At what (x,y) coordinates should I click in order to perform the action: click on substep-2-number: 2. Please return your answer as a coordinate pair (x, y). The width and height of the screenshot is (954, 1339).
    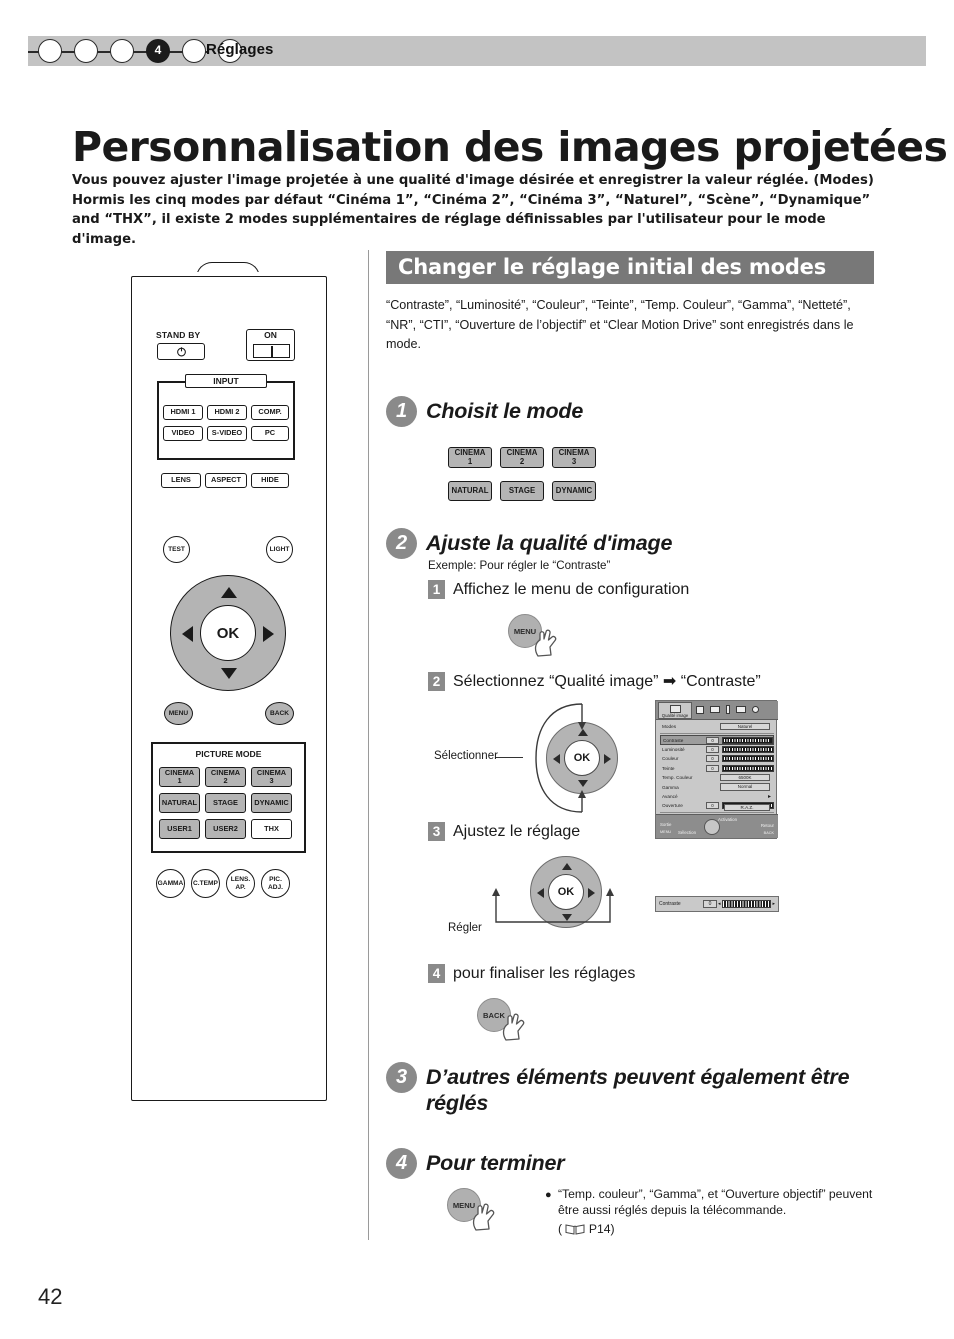
    Looking at the image, I should click on (436, 681).